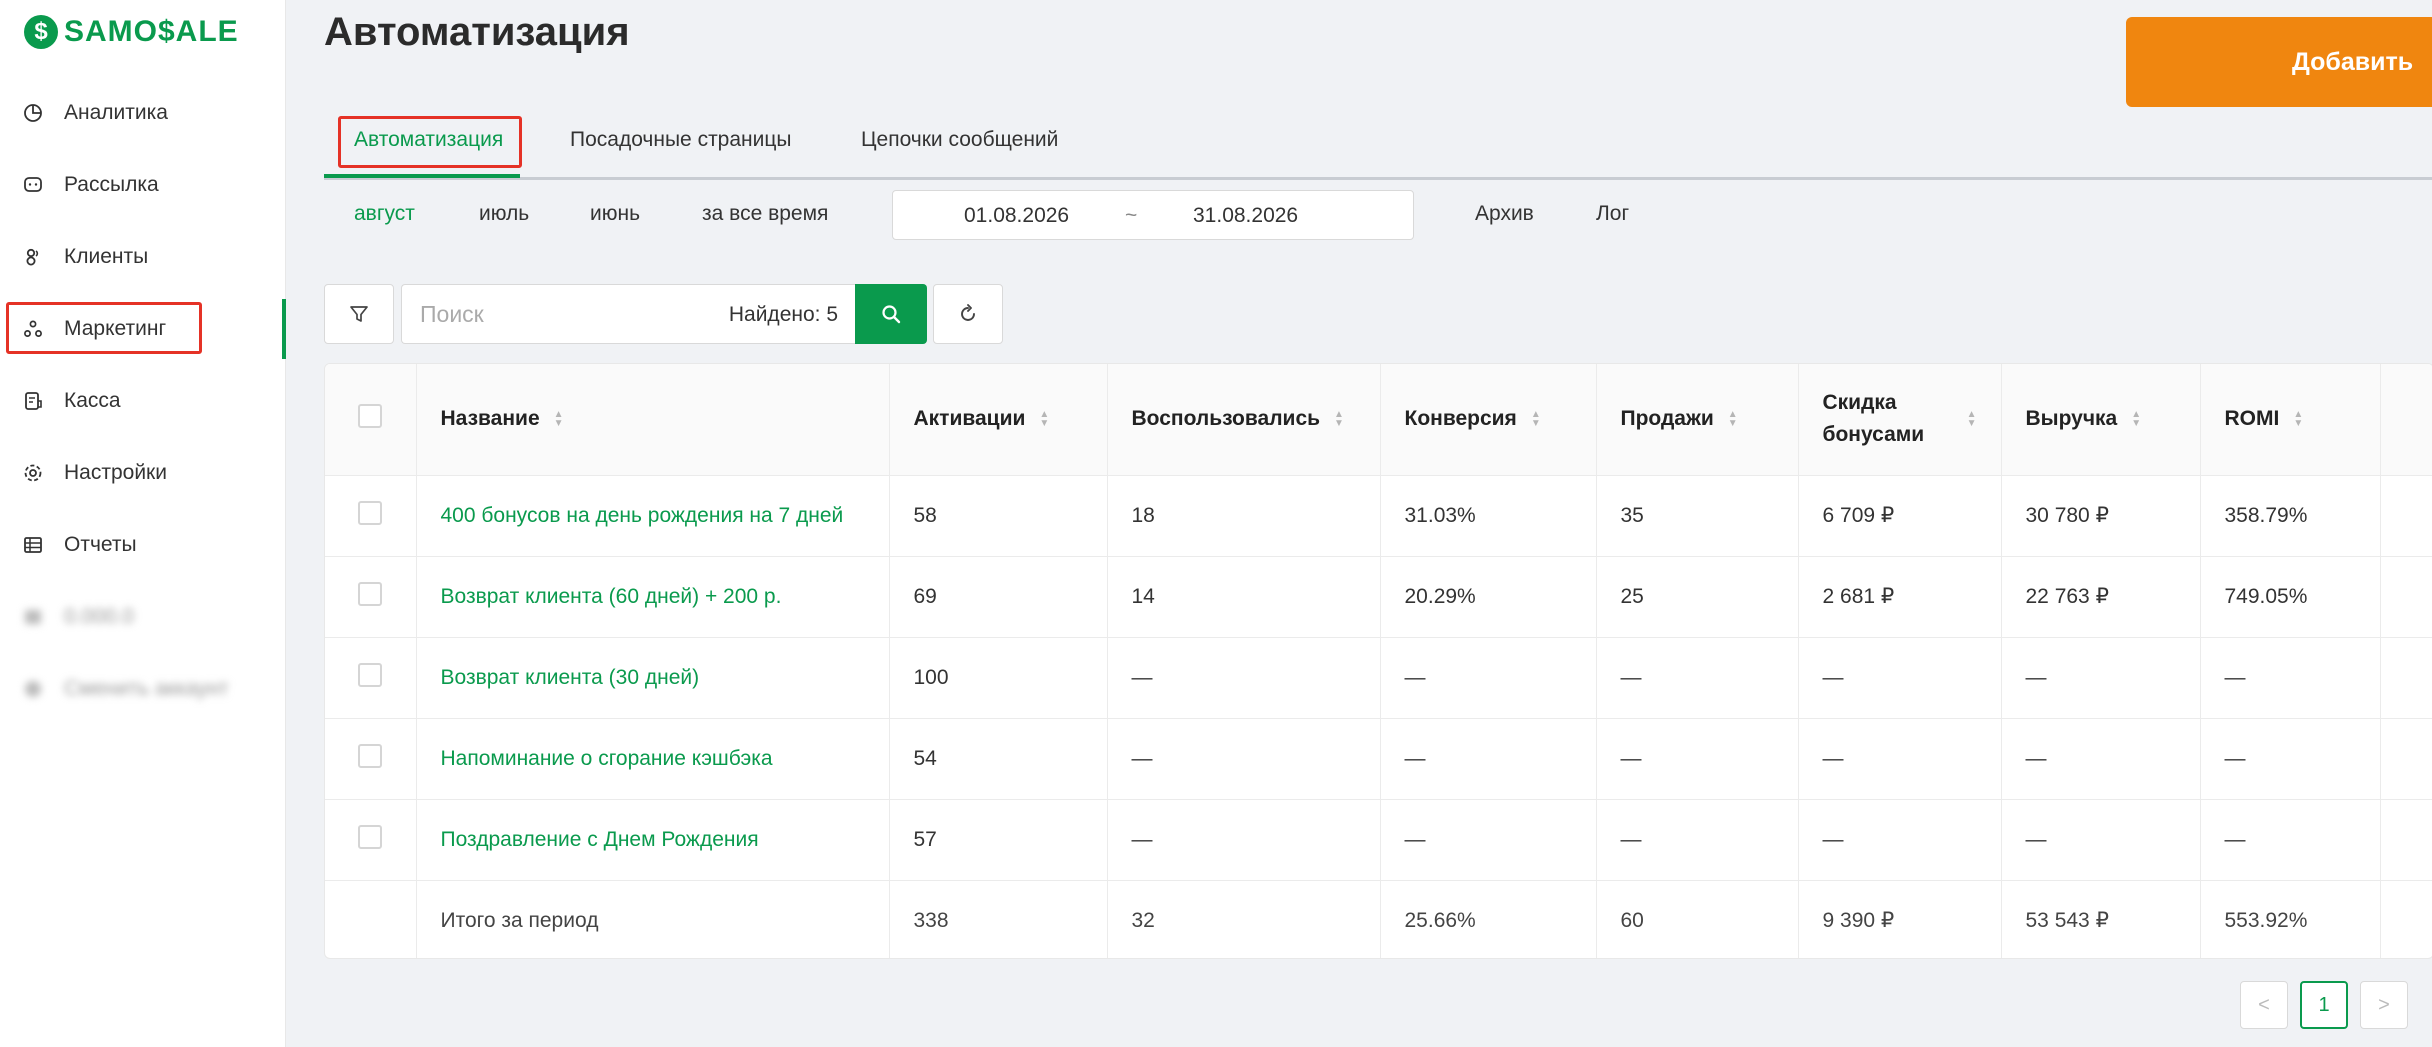 The width and height of the screenshot is (2432, 1047). I want to click on cell-bonus-discount: 6 709 ₽, so click(1900, 516).